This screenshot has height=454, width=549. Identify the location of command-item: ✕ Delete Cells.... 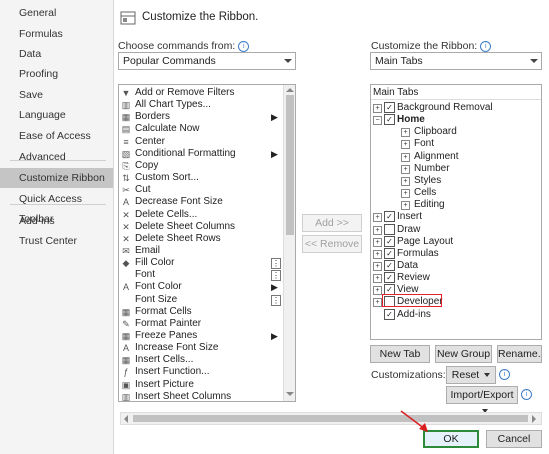
(200, 215).